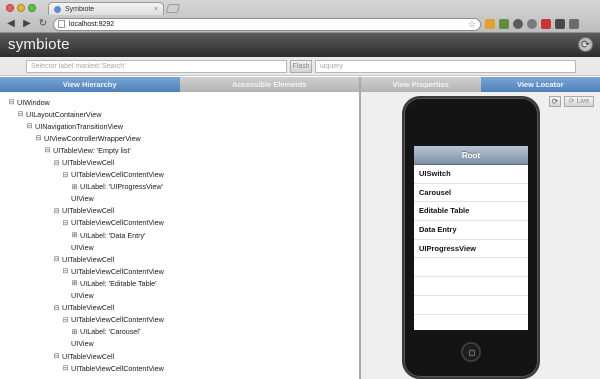  What do you see at coordinates (156, 9) in the screenshot?
I see `tab-close-icon: ×` at bounding box center [156, 9].